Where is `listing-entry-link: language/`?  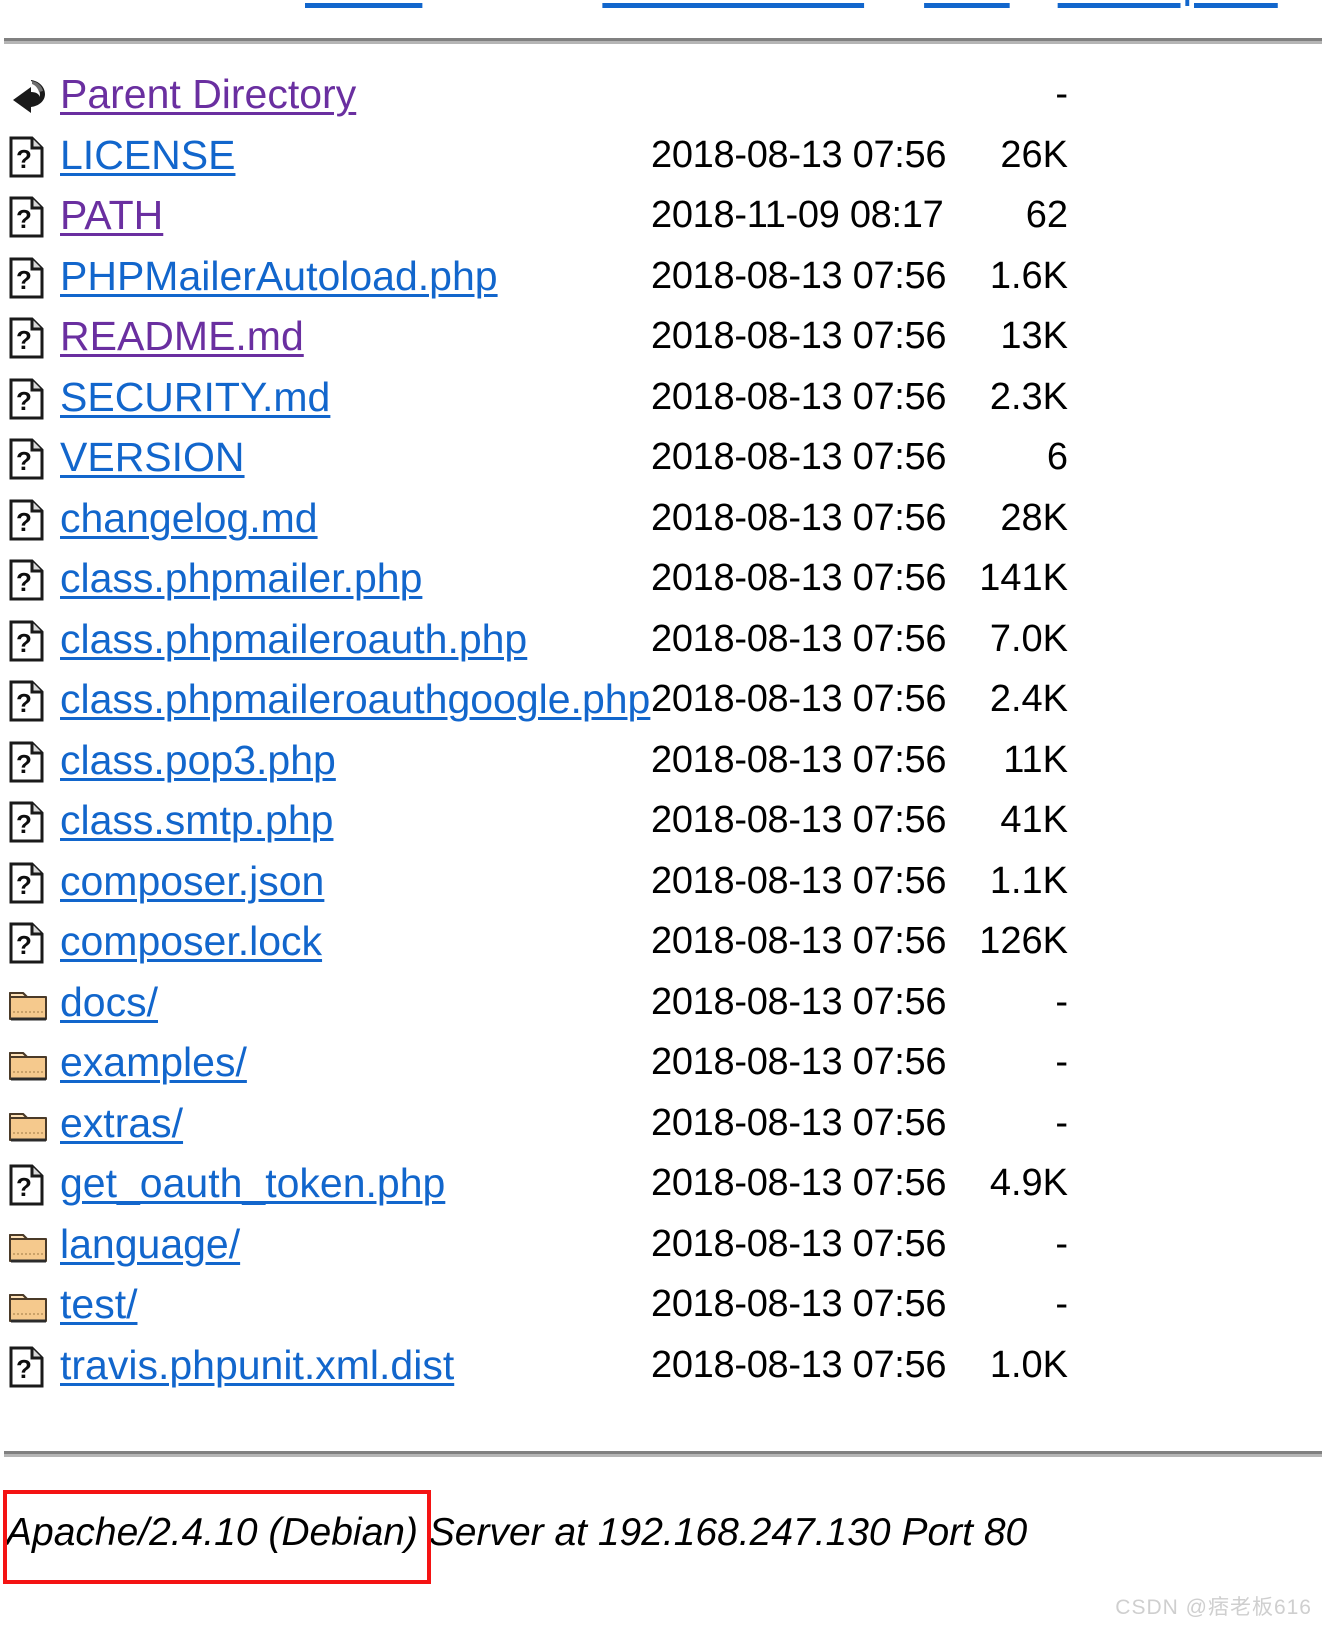
listing-entry-link: language/ is located at coordinates (150, 1244).